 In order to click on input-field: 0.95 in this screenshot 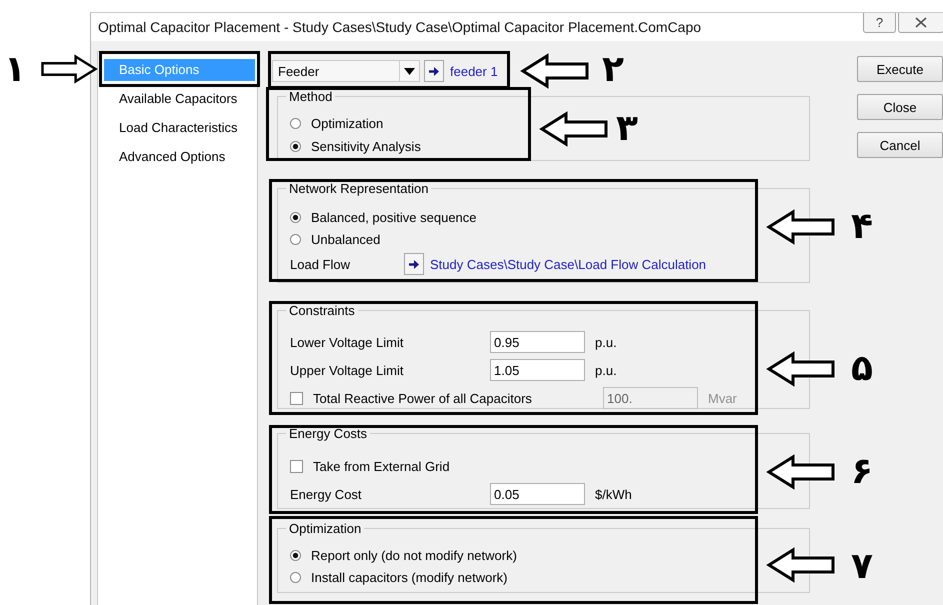, I will do `click(537, 342)`.